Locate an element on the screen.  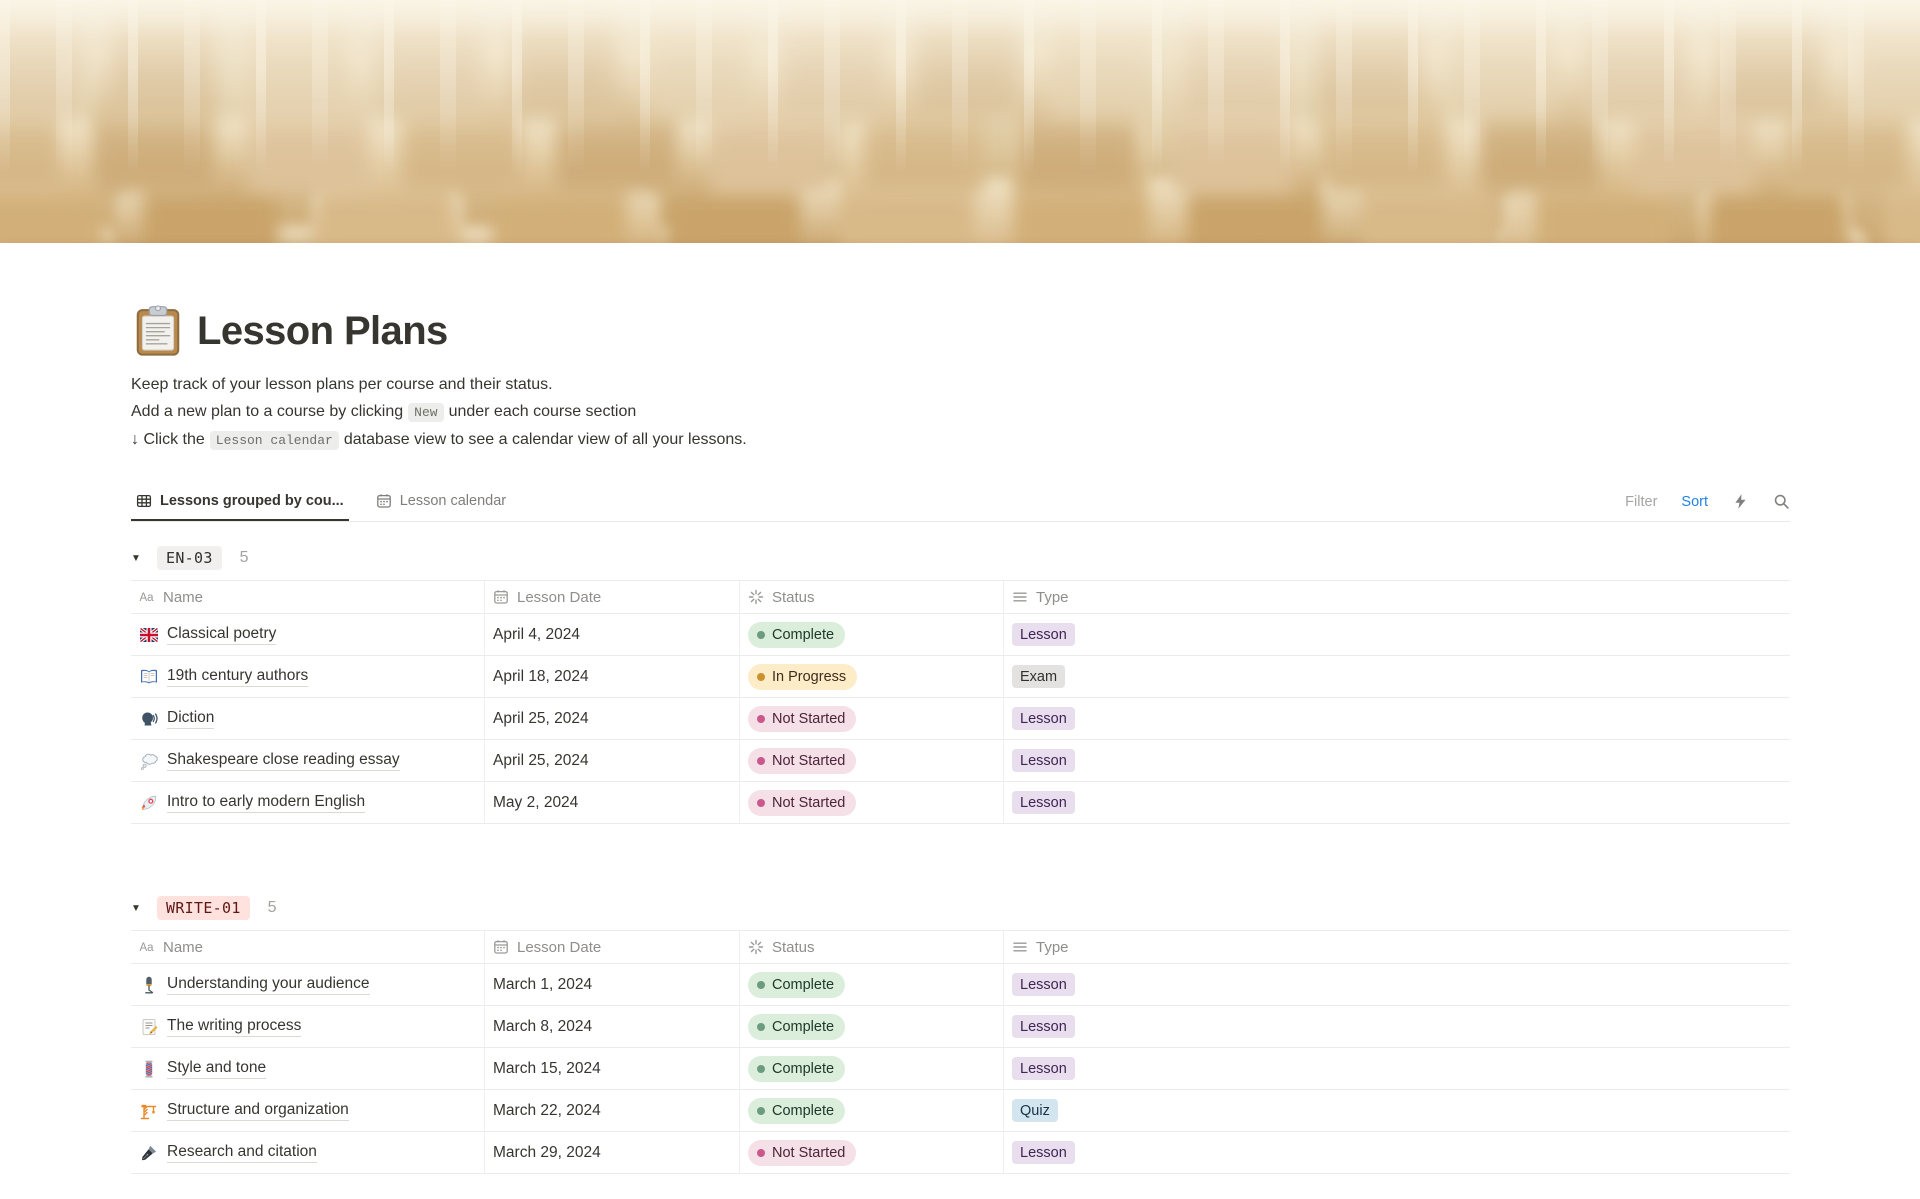
lesson-date: March 29, 2024 is located at coordinates (612, 1152).